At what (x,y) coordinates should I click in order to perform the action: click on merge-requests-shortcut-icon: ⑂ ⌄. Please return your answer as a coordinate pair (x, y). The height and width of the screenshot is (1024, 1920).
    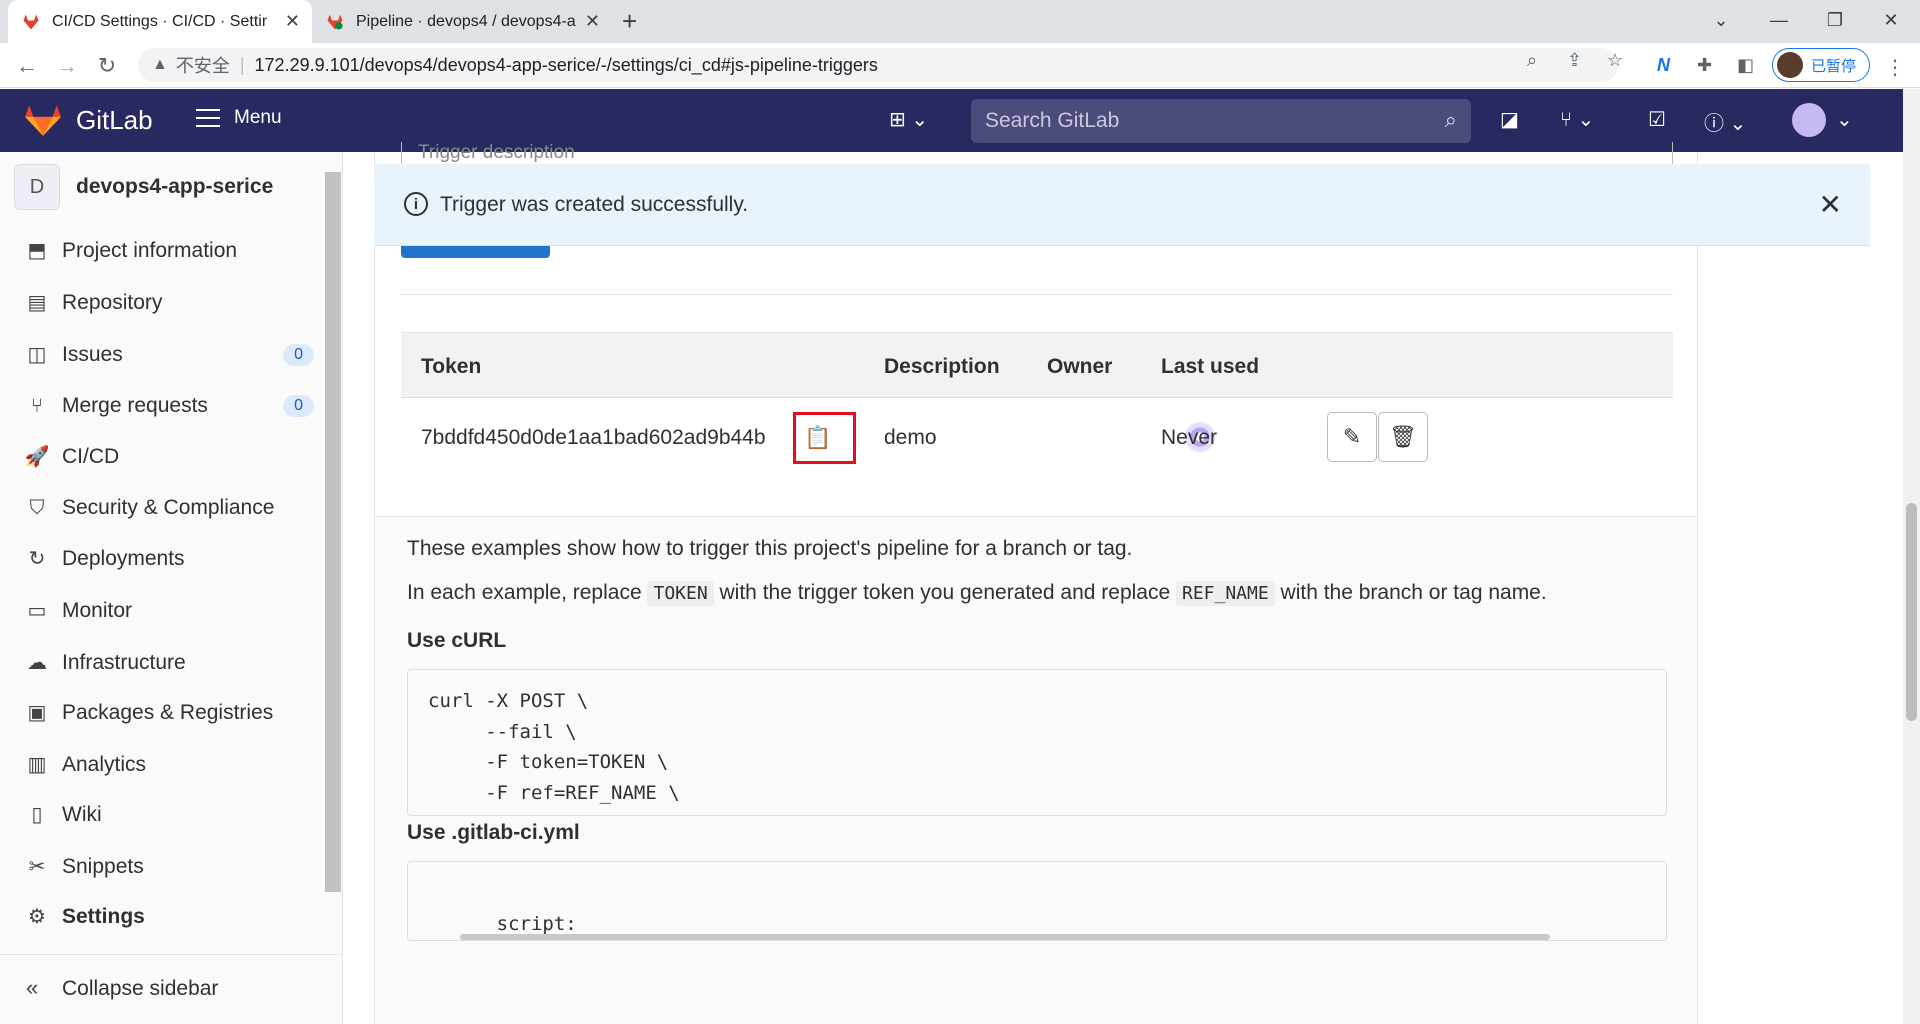
    Looking at the image, I should click on (1577, 119).